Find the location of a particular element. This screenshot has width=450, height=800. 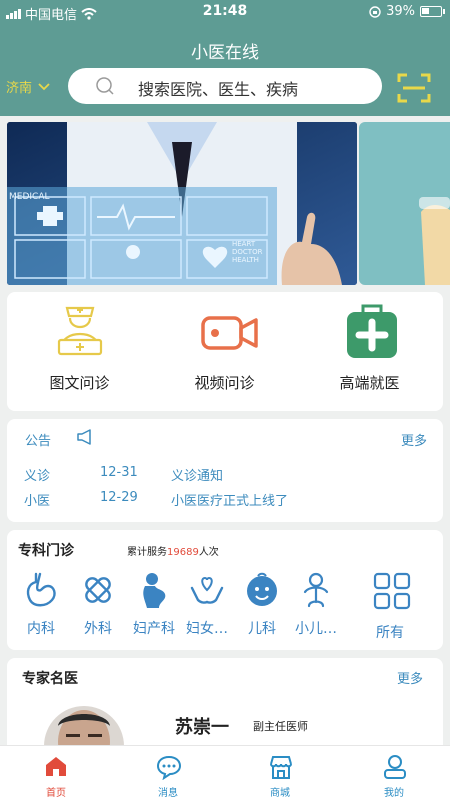

quick-actions-card: 图文问诊 视频问诊 高端就医 is located at coordinates (225, 351).